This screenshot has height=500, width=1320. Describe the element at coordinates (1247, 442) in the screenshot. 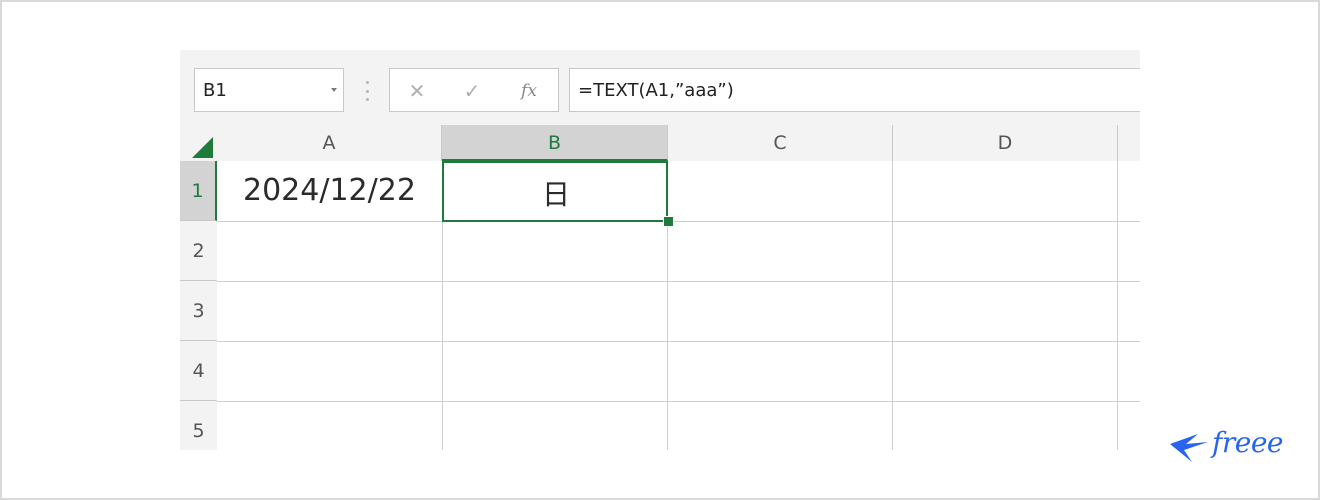

I see `logo-text: freee` at that location.